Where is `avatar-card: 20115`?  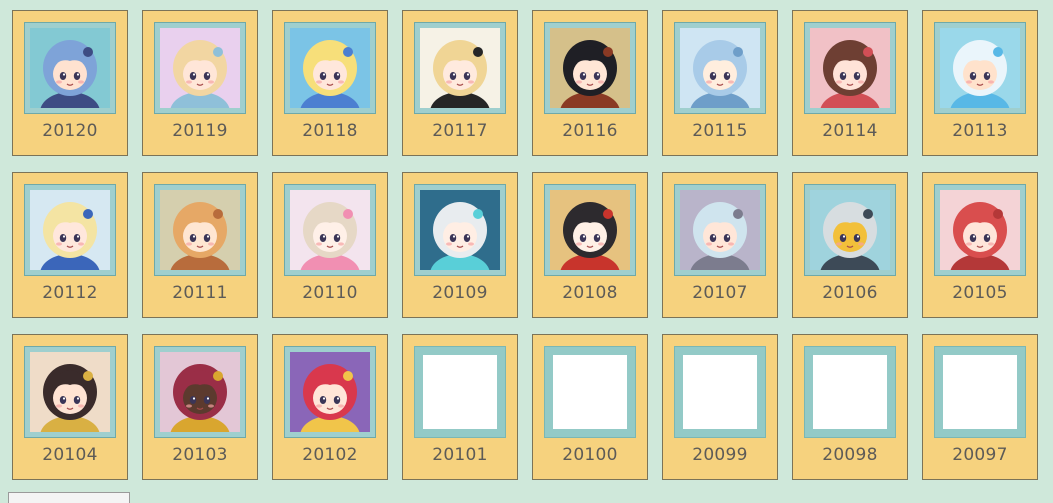 avatar-card: 20115 is located at coordinates (720, 83).